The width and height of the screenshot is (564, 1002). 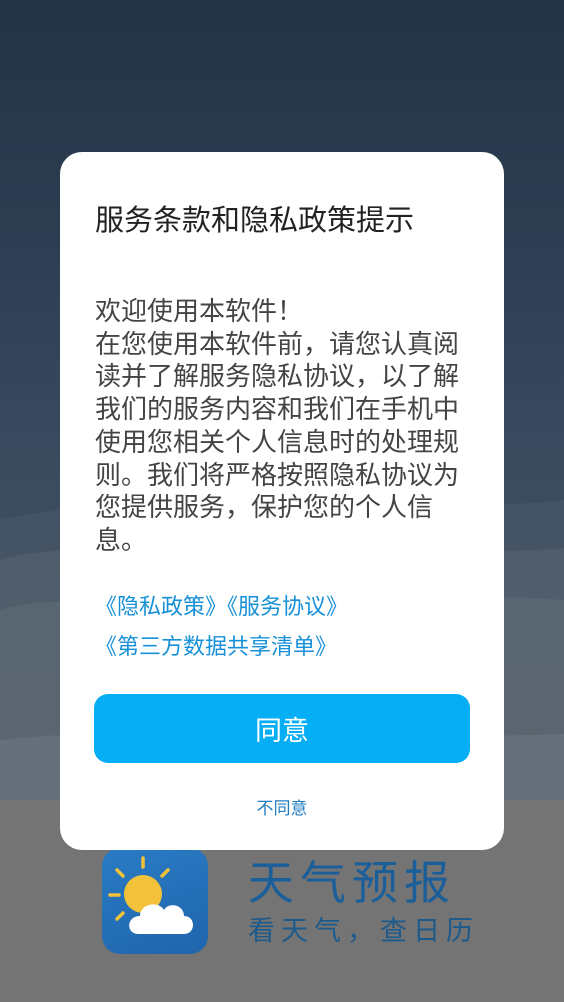 I want to click on app-slogan: 看天气，查日历, so click(x=363, y=931).